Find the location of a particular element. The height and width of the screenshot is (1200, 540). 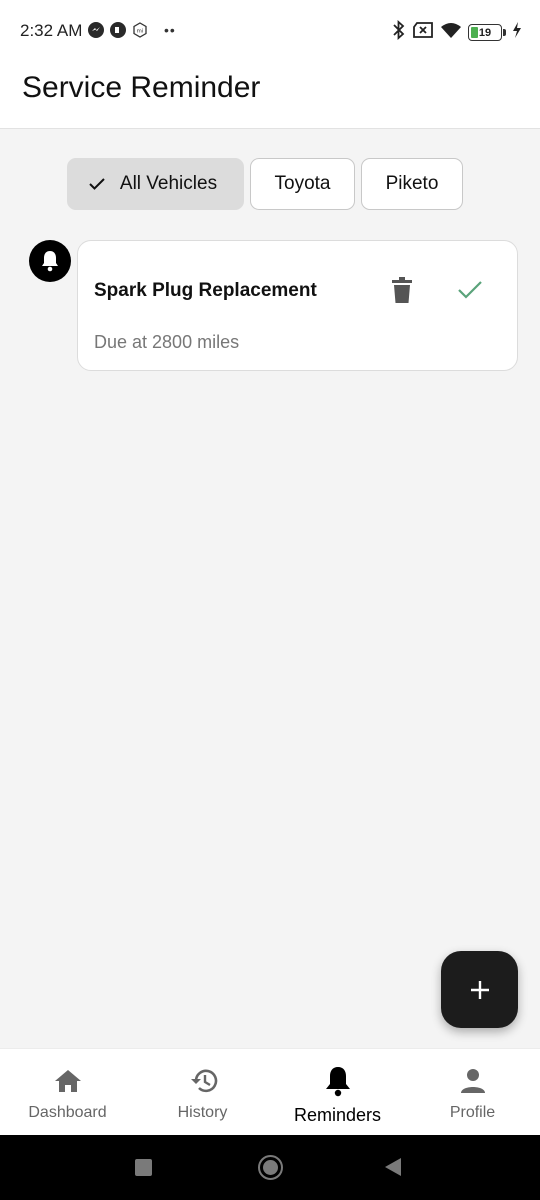

app-bar: Service Reminder is located at coordinates (270, 95).